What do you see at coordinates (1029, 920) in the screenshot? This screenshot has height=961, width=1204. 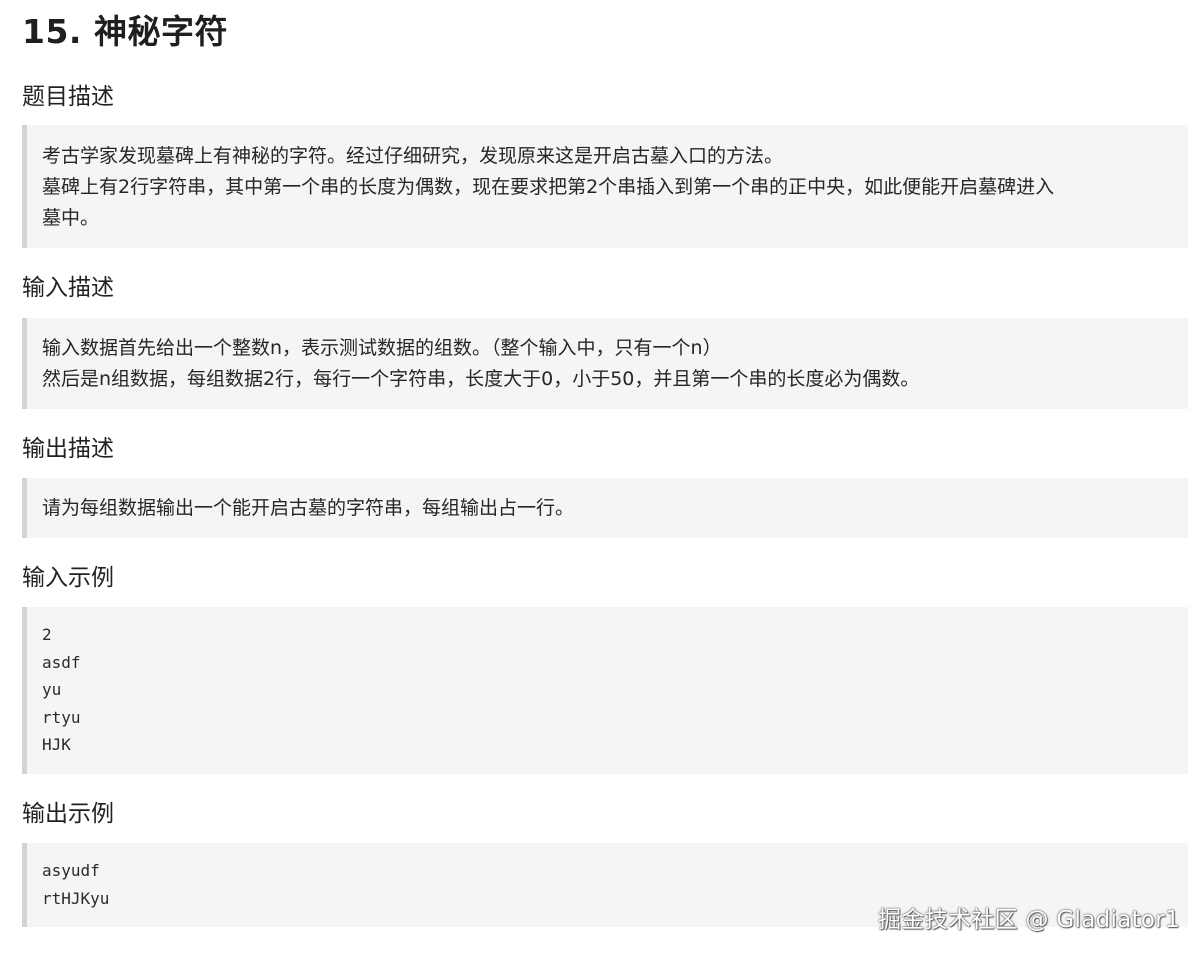 I see `watermark: 掘金技术社区 @ Gladiator1` at bounding box center [1029, 920].